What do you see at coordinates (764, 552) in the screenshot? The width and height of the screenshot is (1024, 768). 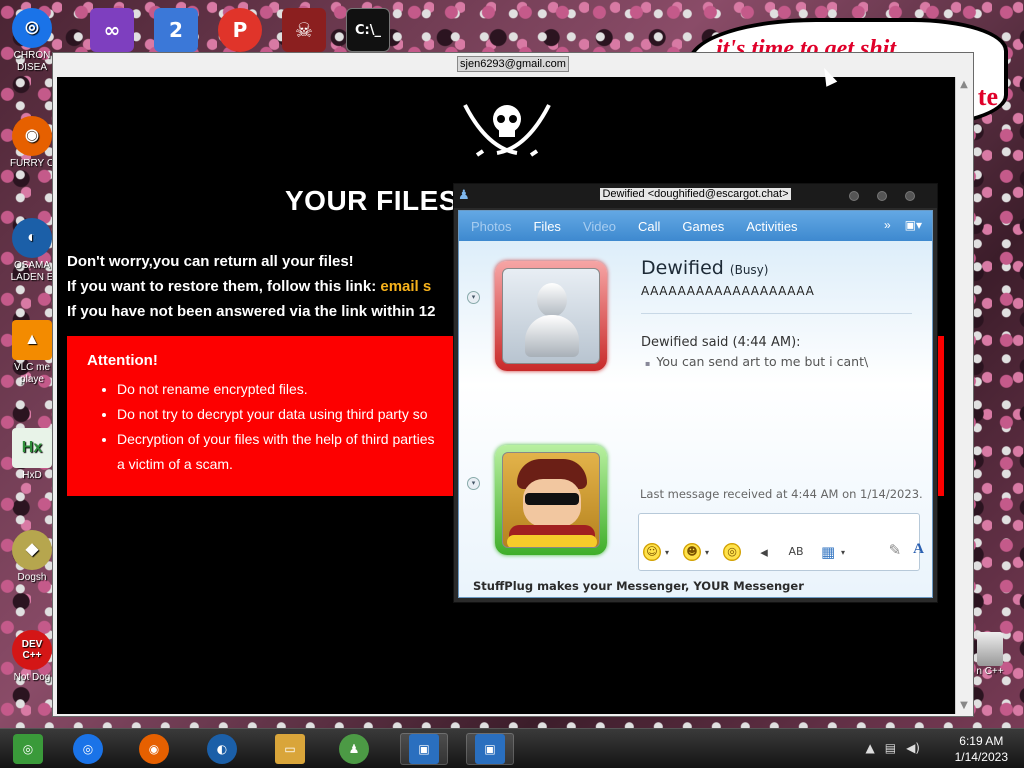 I see `voice-clip-icon: ◂` at bounding box center [764, 552].